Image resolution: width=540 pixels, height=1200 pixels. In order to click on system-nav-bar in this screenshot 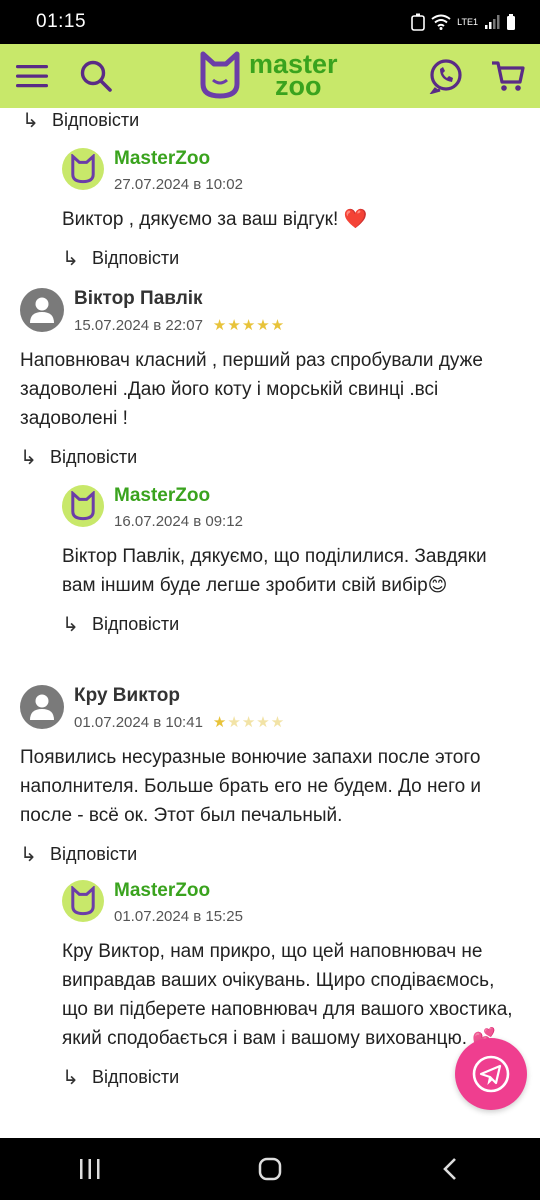, I will do `click(270, 1169)`.